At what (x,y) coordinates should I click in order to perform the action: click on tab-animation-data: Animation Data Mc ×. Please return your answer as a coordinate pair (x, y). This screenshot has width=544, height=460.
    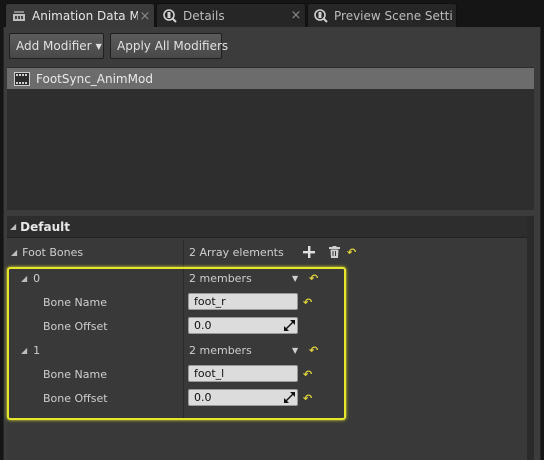
    Looking at the image, I should click on (80, 15).